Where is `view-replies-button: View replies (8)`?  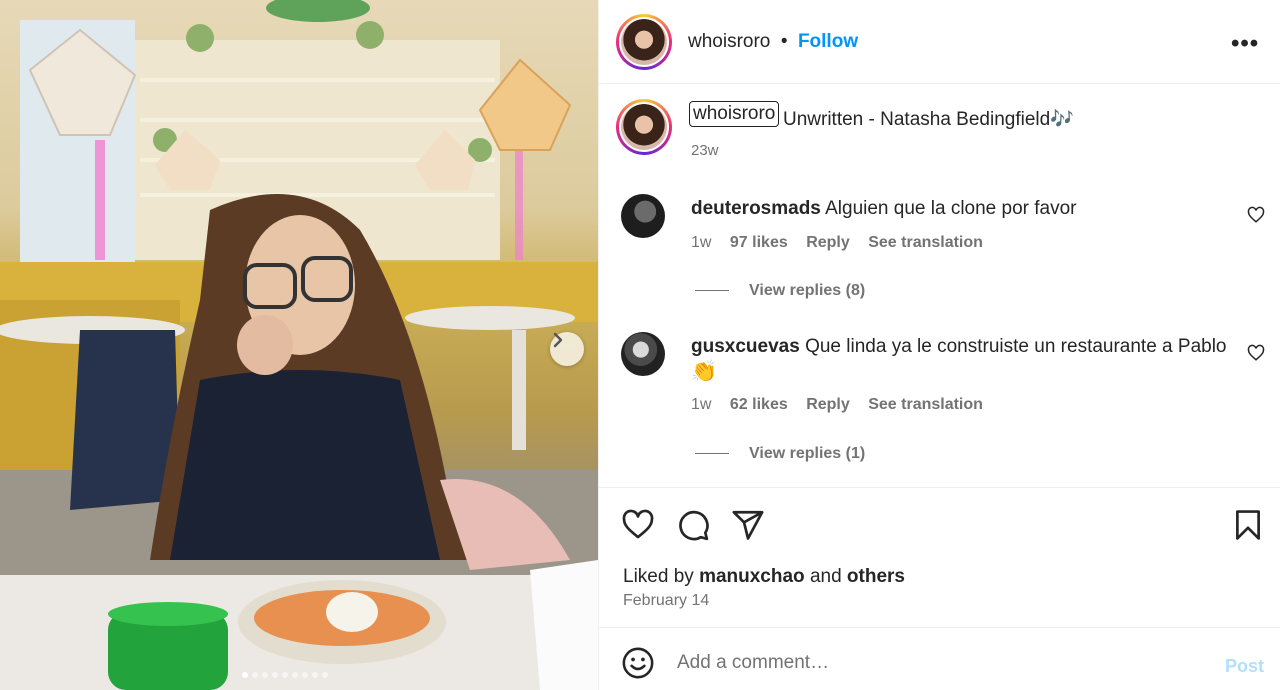
view-replies-button: View replies (8) is located at coordinates (780, 291).